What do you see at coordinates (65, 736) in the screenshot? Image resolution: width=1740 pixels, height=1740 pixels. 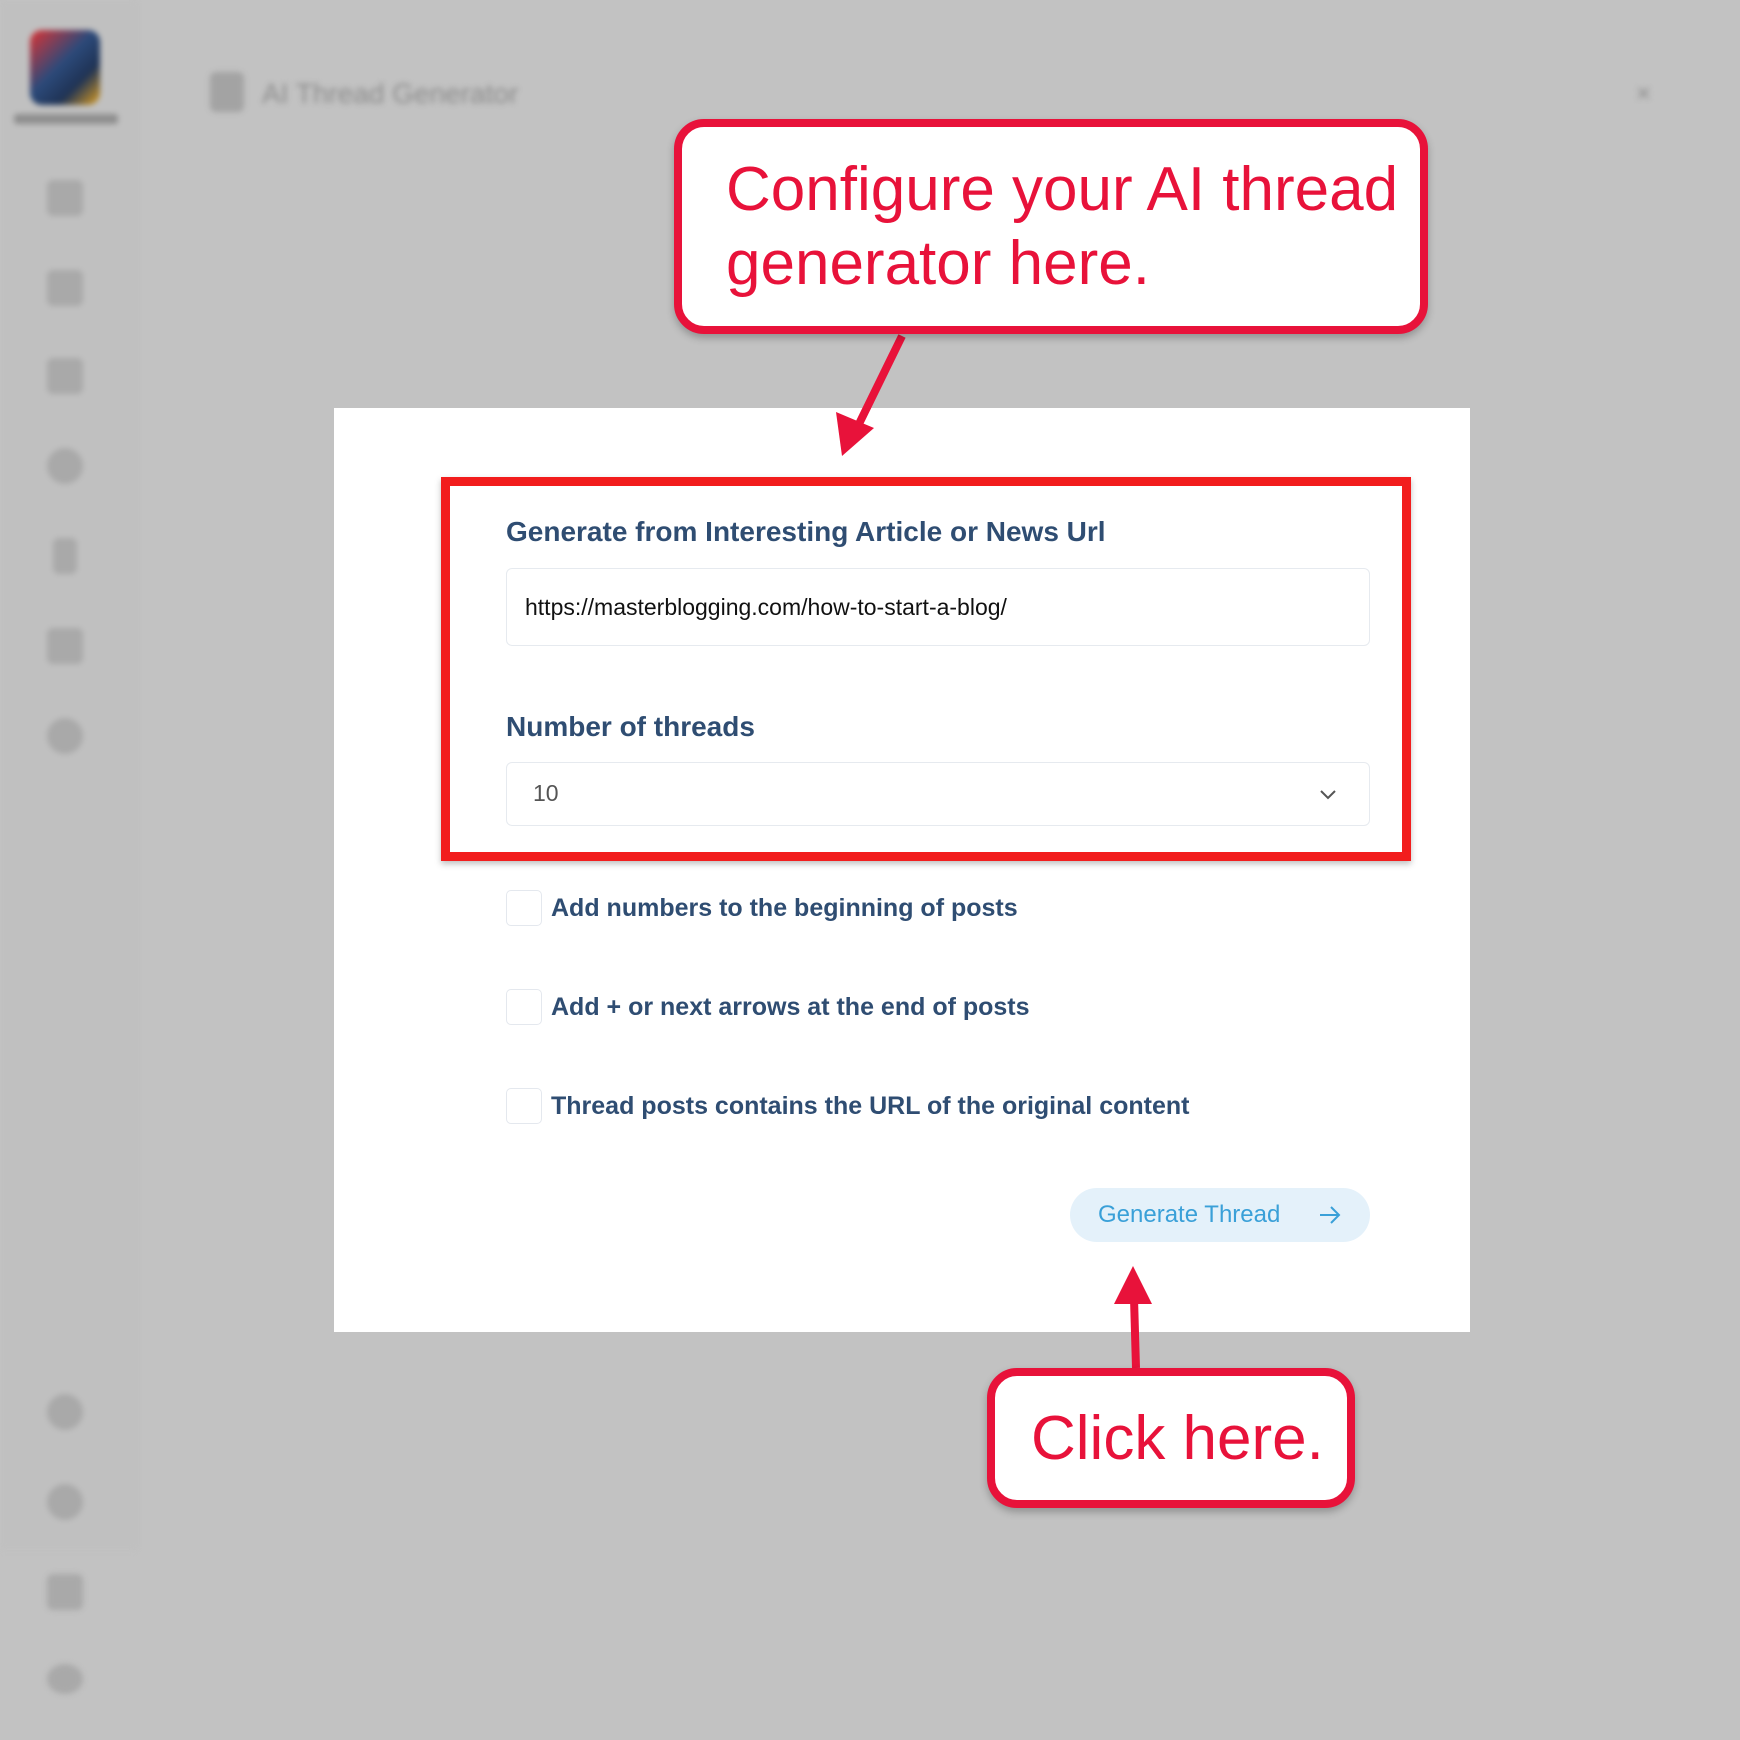 I see `clock-icon` at bounding box center [65, 736].